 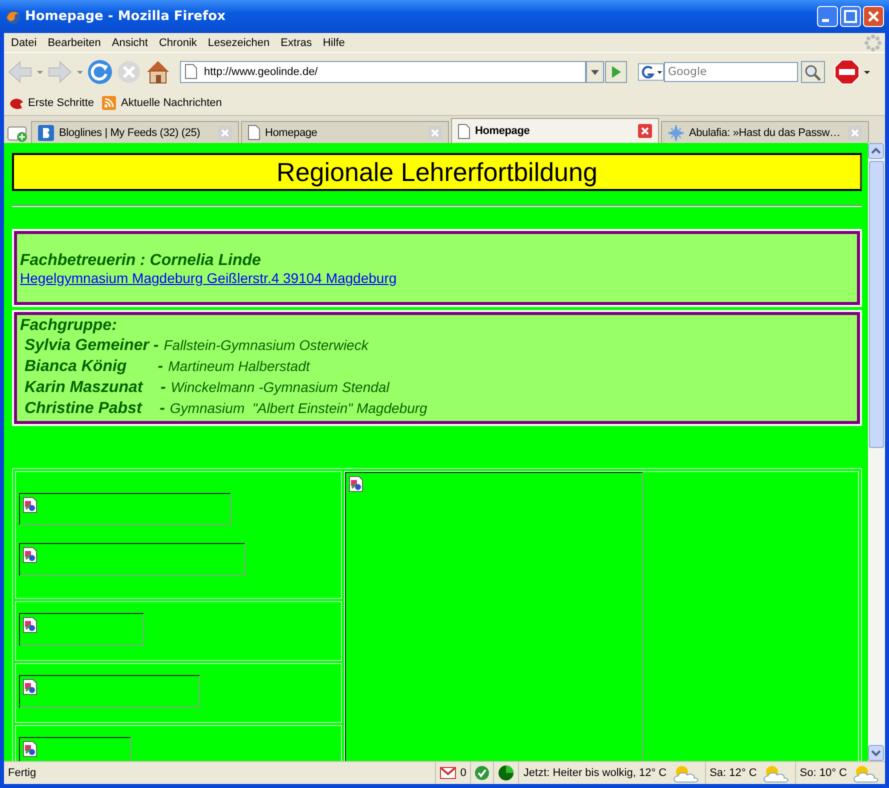 What do you see at coordinates (141, 261) in the screenshot?
I see `contact-name: Fachbetreuerin : Cornelia Linde` at bounding box center [141, 261].